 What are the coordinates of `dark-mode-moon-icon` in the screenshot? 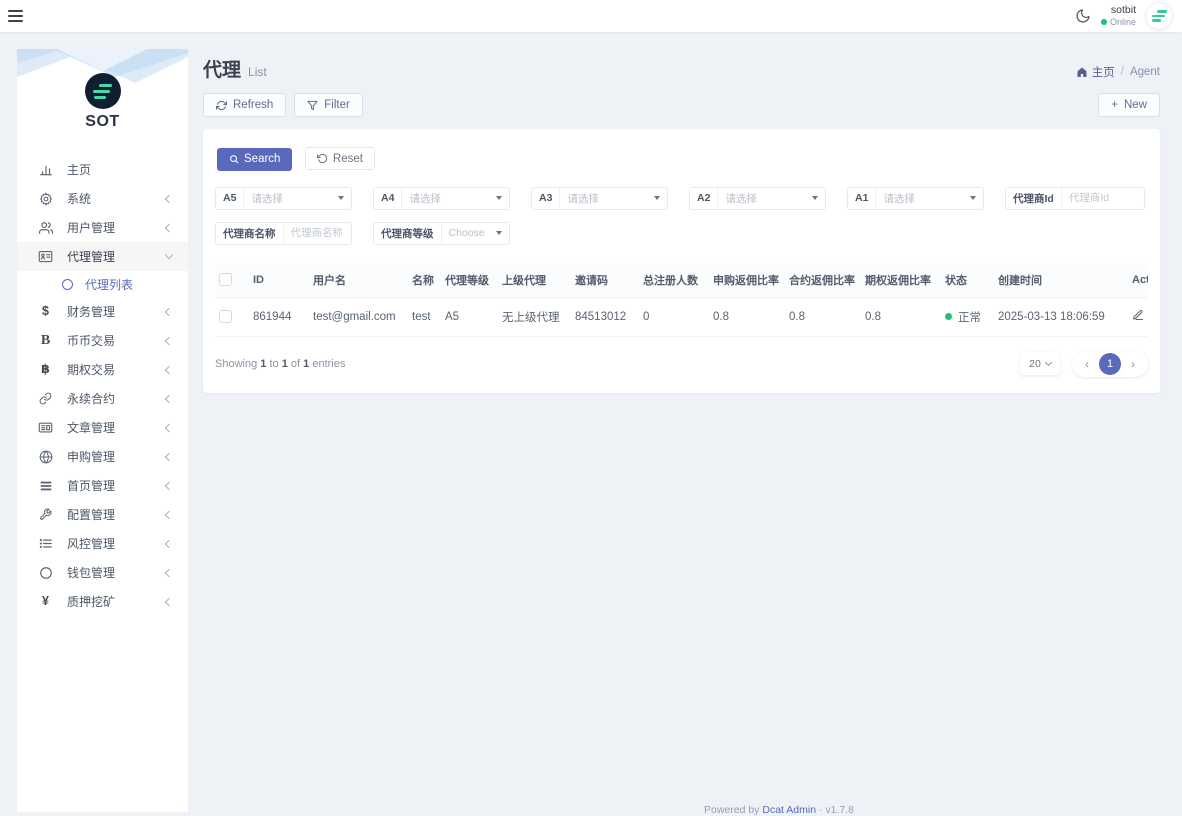 It's located at (1083, 16).